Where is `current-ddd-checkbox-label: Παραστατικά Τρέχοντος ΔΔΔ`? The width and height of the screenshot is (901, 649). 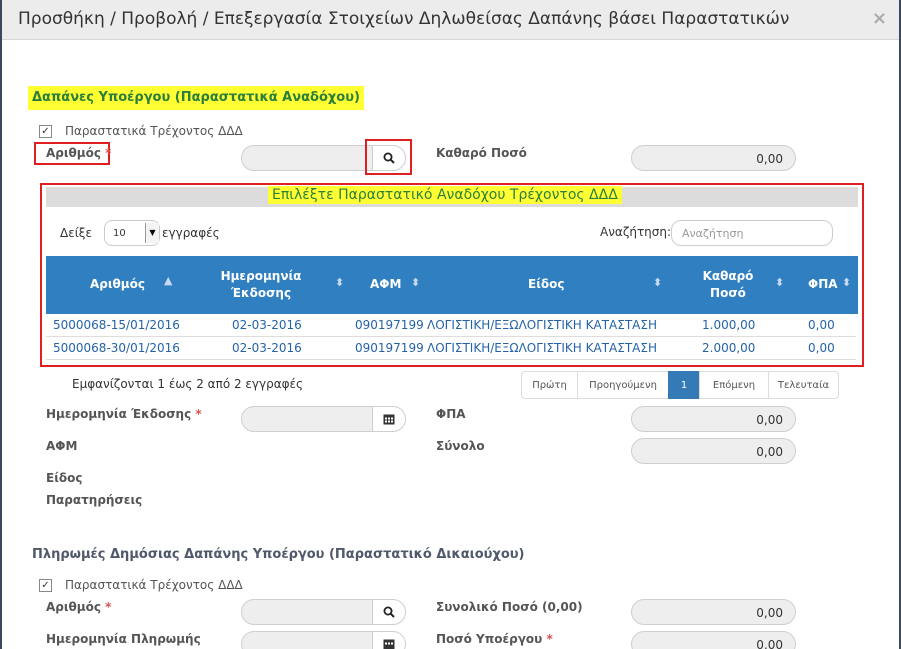 current-ddd-checkbox-label: Παραστατικά Τρέχοντος ΔΔΔ is located at coordinates (154, 131).